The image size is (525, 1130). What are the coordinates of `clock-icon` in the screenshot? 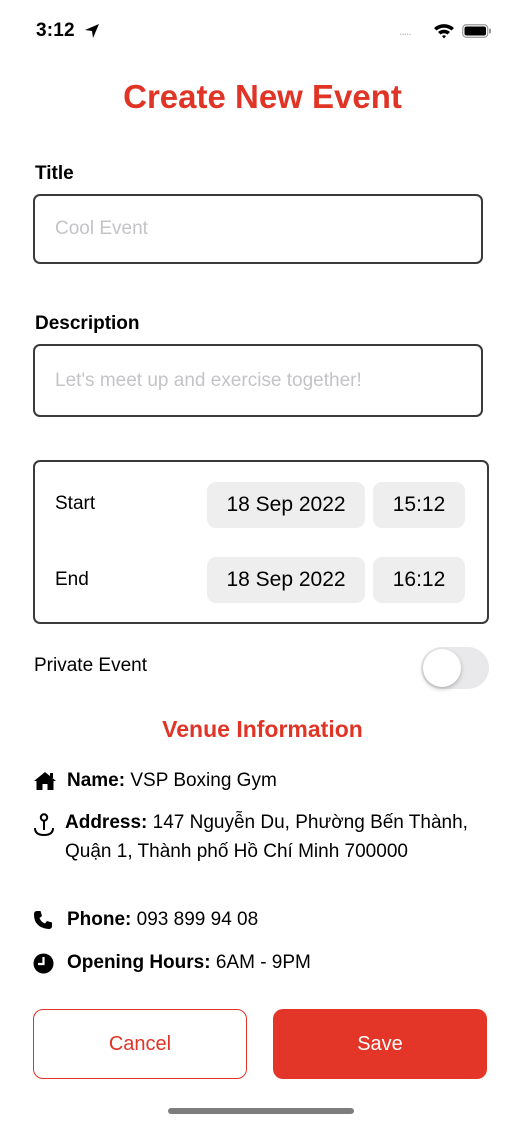 It's located at (45, 962).